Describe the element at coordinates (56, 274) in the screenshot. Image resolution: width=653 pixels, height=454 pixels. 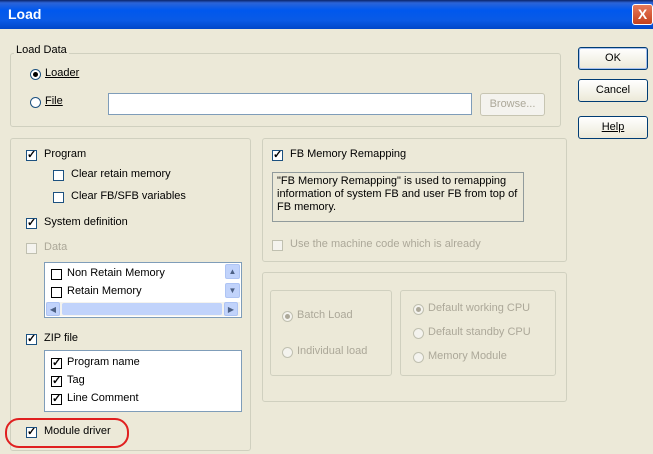
I see `non-retain-checkbox` at that location.